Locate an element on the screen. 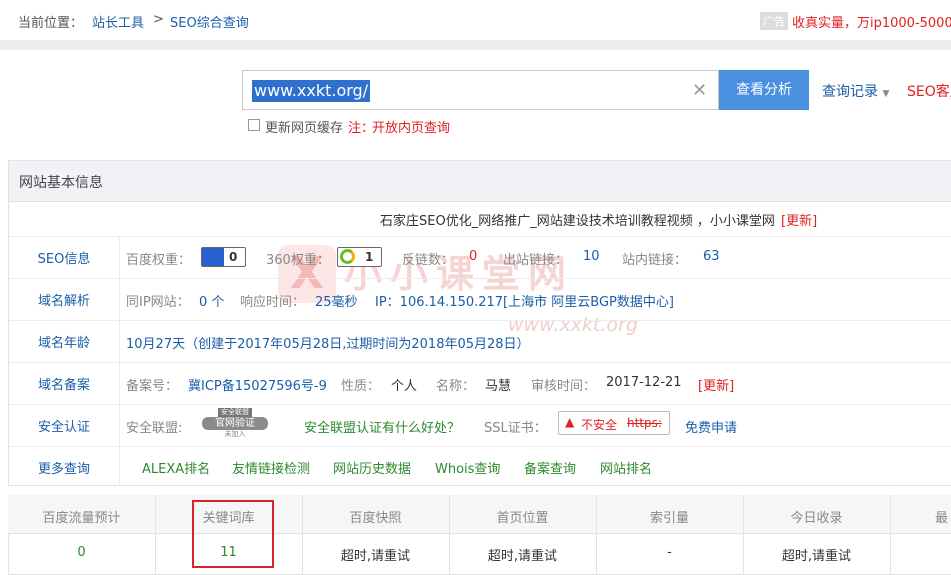  alliance-benefit-link: 安全联盟认证有什么好处？ is located at coordinates (382, 426).